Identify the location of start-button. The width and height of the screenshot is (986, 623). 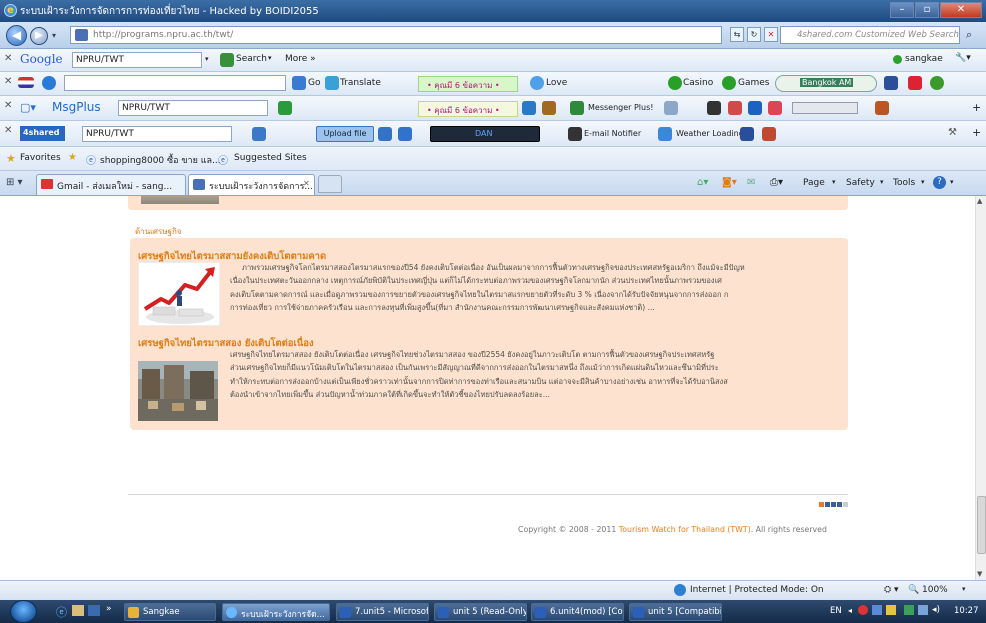
(23, 611).